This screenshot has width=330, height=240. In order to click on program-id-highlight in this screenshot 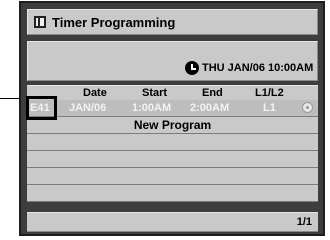, I will do `click(41, 108)`.